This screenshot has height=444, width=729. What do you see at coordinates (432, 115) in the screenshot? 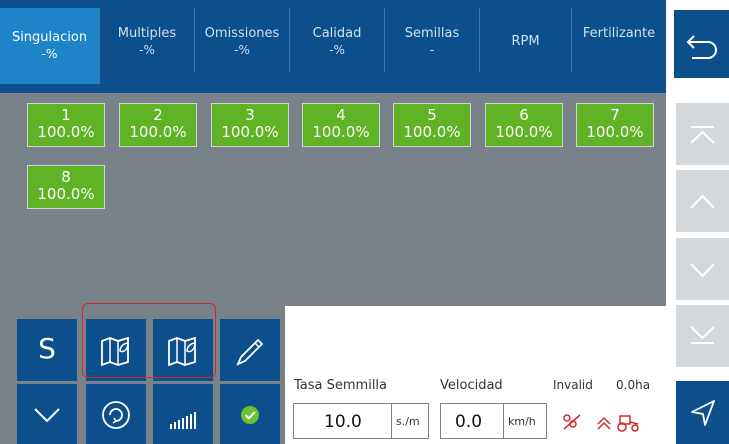
I see `row-number: 5` at bounding box center [432, 115].